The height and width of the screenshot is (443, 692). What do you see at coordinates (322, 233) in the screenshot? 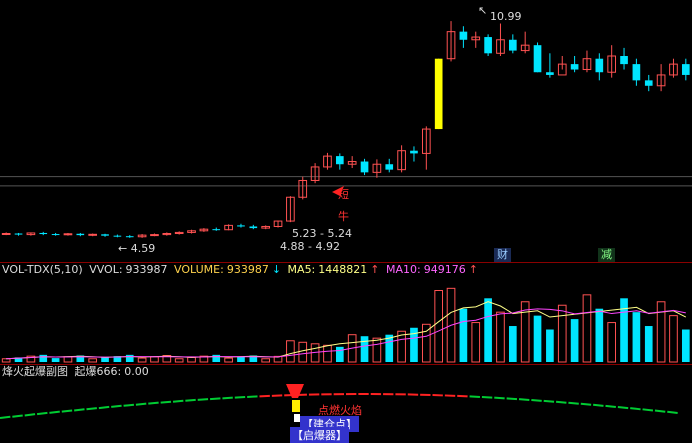
I see `range-label-upper: 5.23 - 5.24` at bounding box center [322, 233].